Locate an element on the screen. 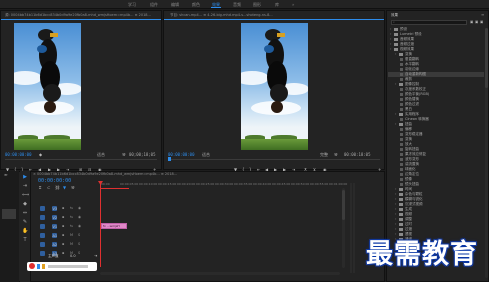 The height and width of the screenshot is (282, 489). track-source-toggle: V3 is located at coordinates (54, 208).